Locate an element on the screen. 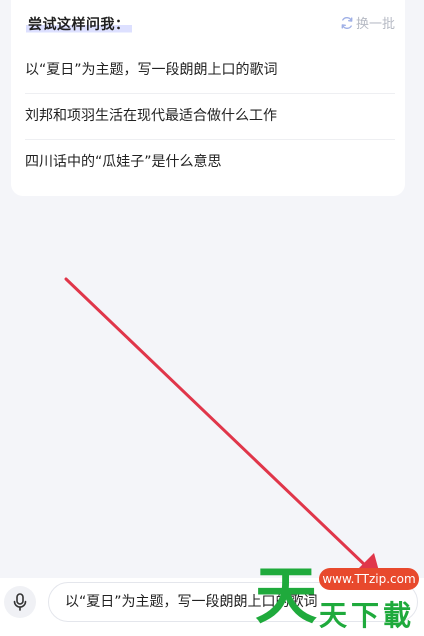 The width and height of the screenshot is (424, 636). suggestion-card-title: 尝试这样问我： is located at coordinates (79, 24).